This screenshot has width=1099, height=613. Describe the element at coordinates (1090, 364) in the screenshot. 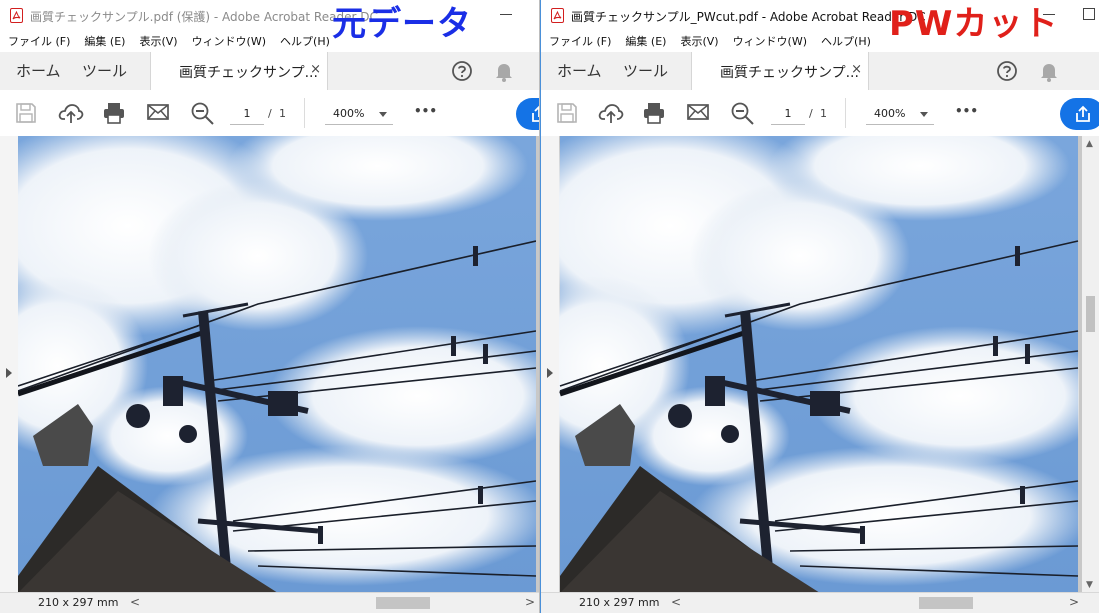

I see `vertical-scrollbar: ▲ ▼` at that location.